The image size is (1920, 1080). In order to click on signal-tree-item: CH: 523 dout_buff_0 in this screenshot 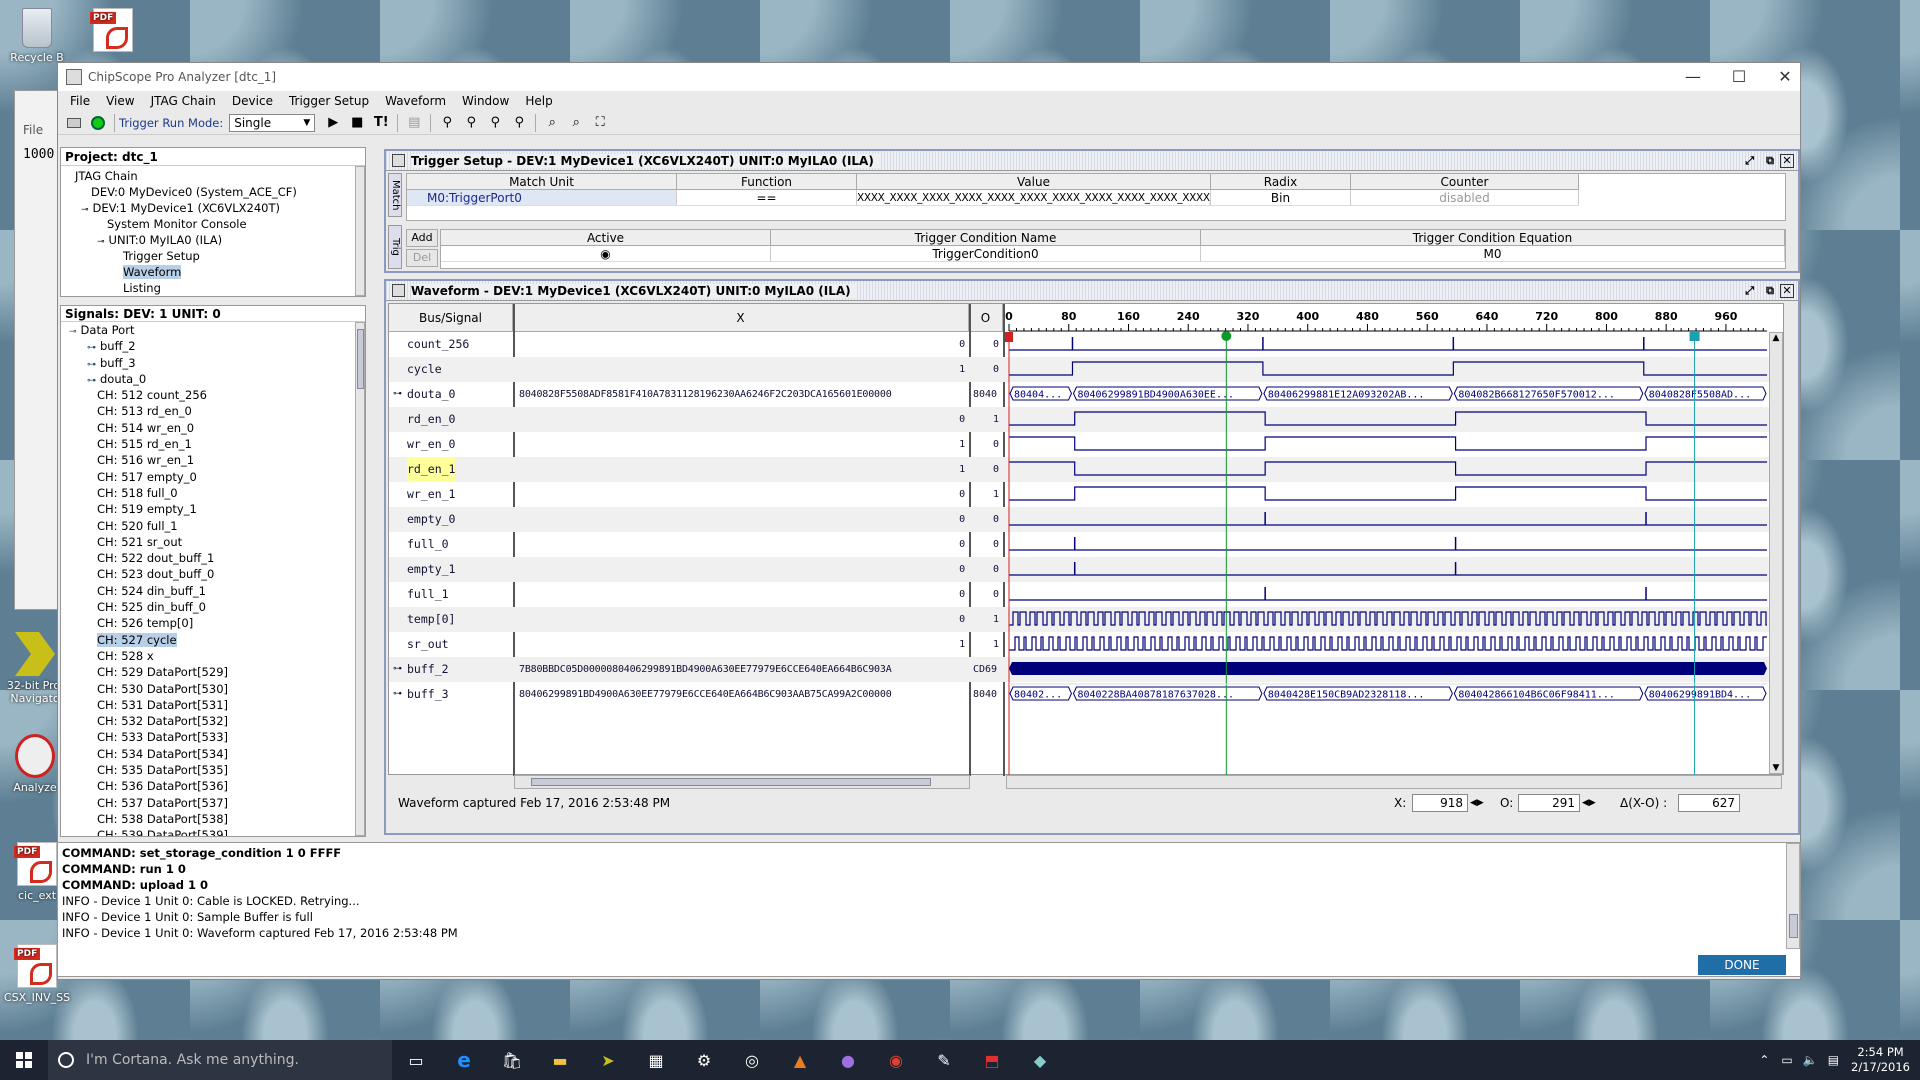, I will do `click(213, 574)`.